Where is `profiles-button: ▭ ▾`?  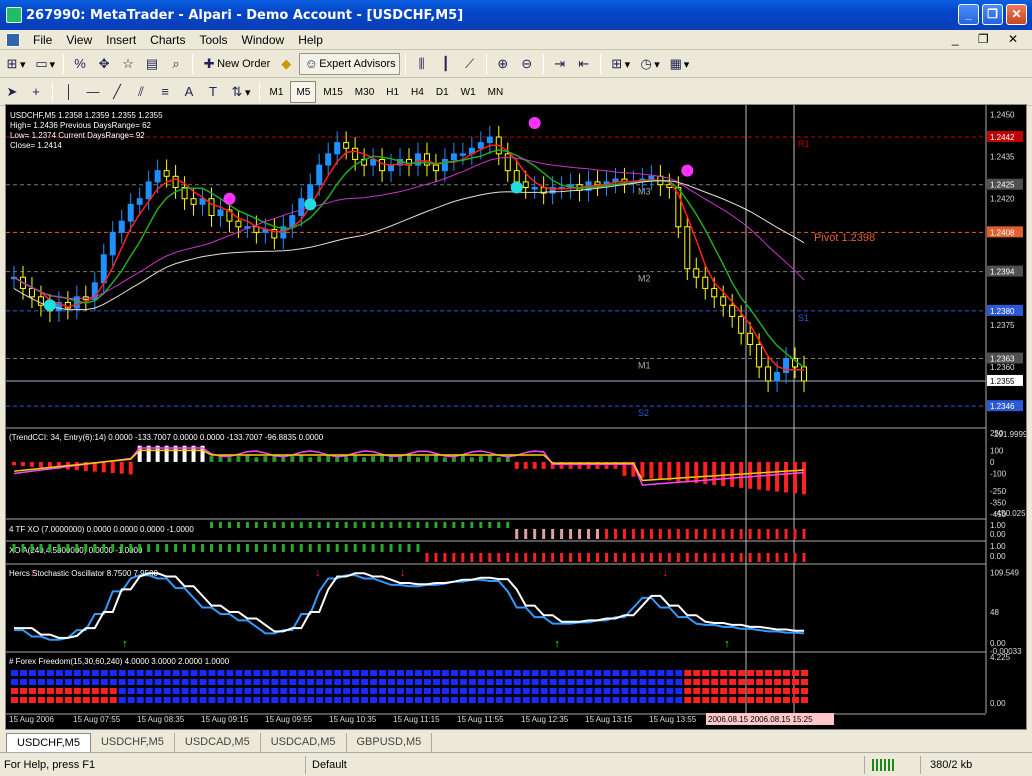 profiles-button: ▭ ▾ is located at coordinates (45, 64).